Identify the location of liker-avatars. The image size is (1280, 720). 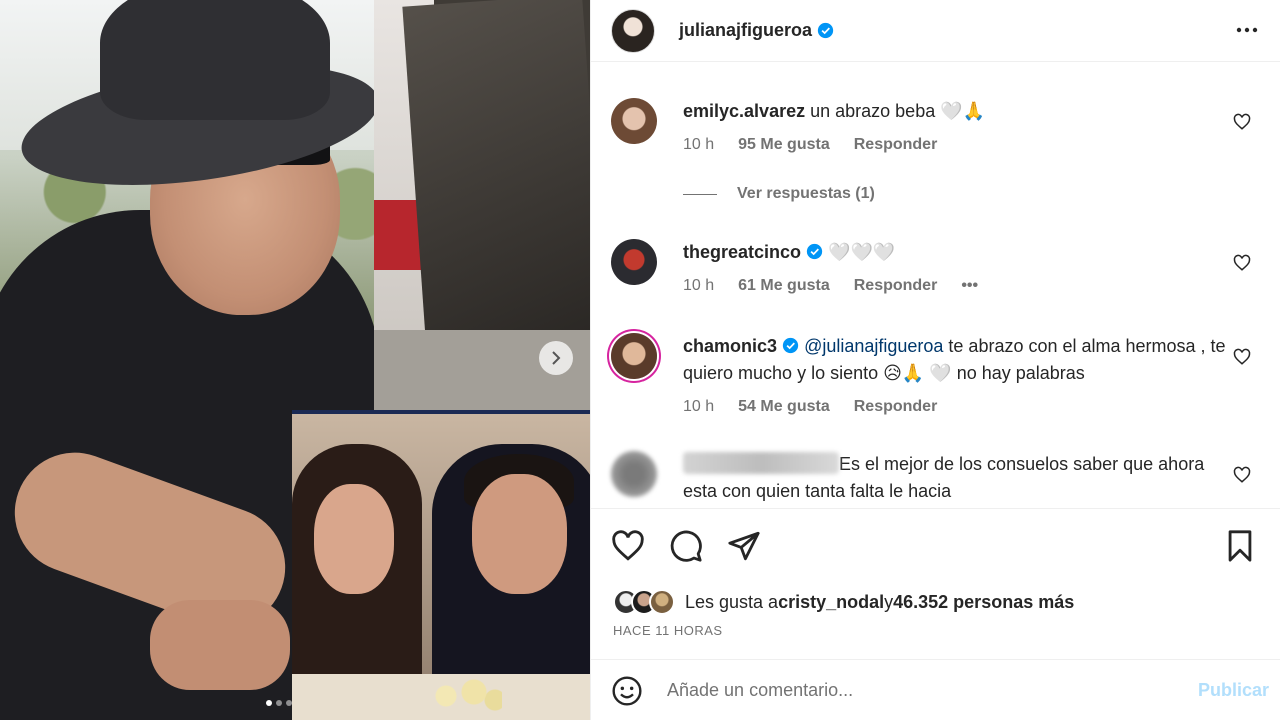
(644, 602).